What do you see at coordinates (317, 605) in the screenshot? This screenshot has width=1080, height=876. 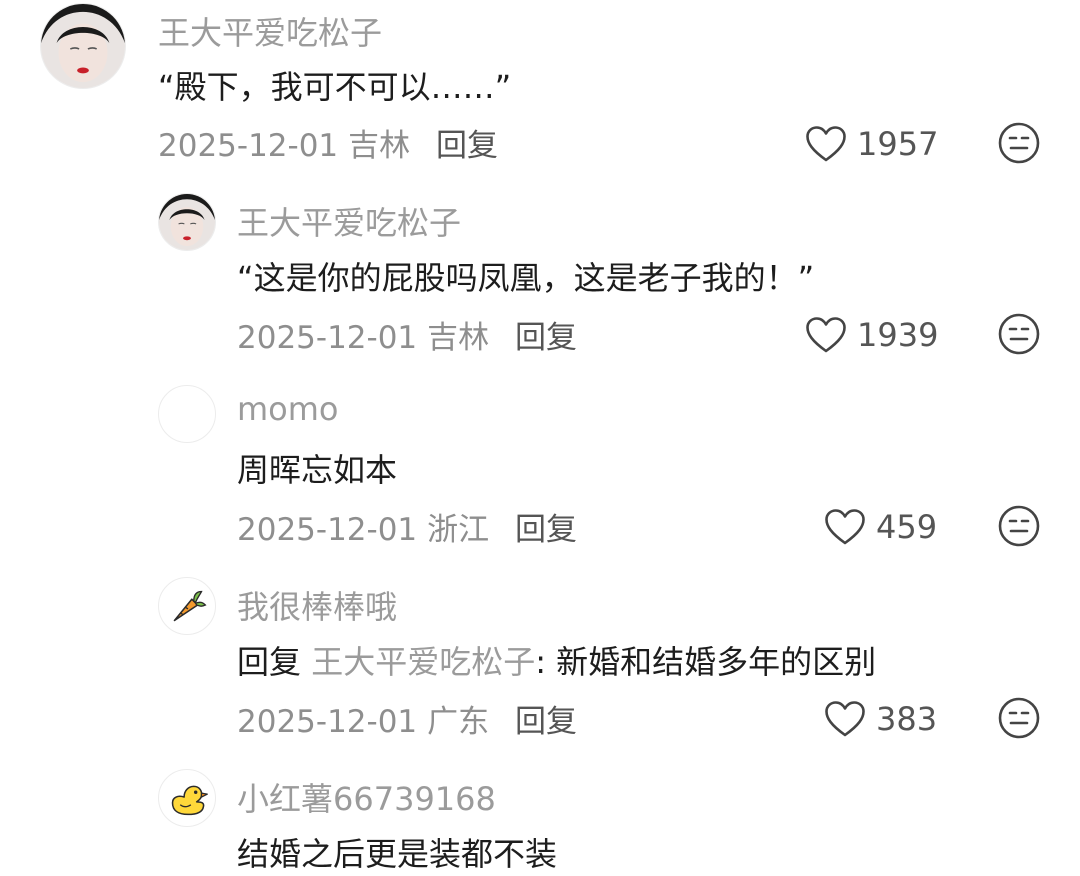 I see `username: 我很棒棒哦` at bounding box center [317, 605].